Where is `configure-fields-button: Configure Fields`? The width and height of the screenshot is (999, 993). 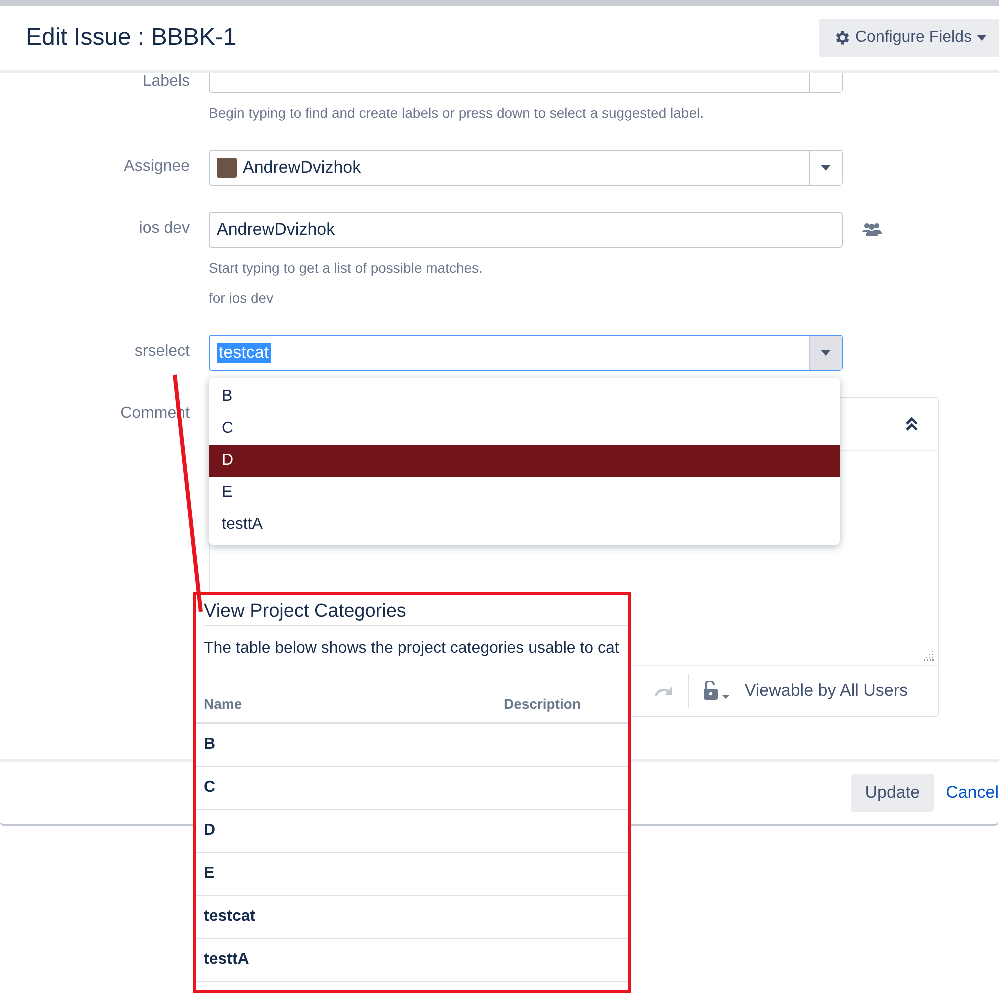
configure-fields-button: Configure Fields is located at coordinates (908, 38).